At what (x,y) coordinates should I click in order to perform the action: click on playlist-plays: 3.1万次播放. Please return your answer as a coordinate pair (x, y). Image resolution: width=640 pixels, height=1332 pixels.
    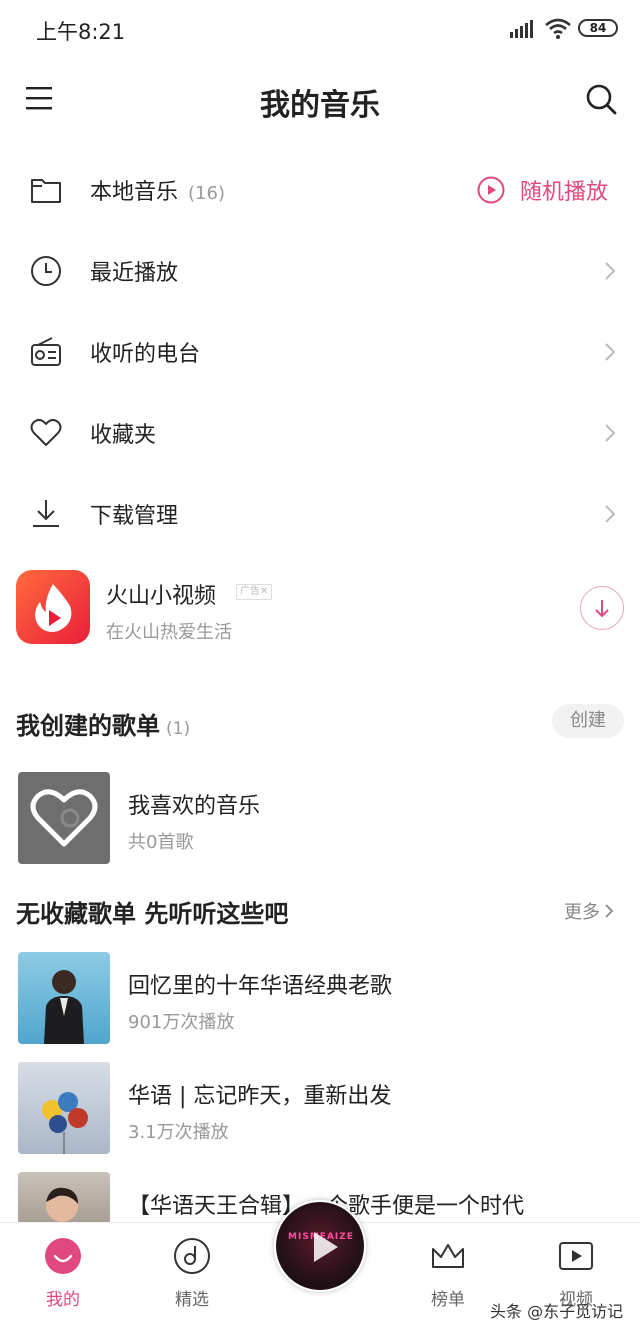
    Looking at the image, I should click on (178, 1132).